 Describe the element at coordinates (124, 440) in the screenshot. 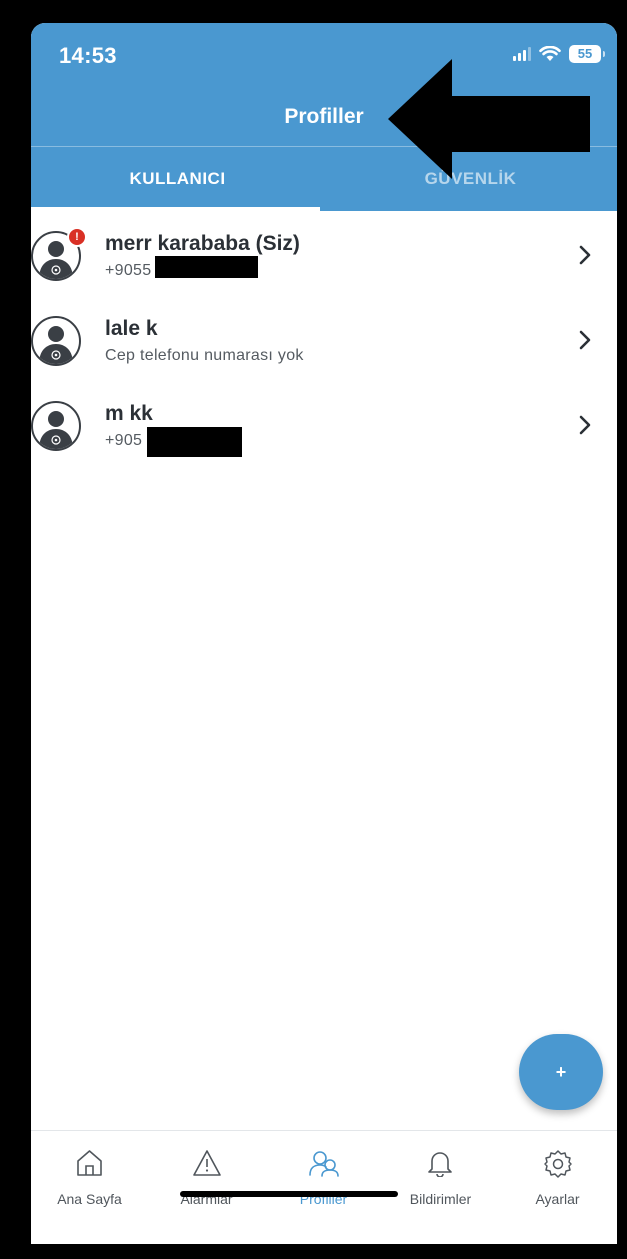

I see `profile-phone: +905` at that location.